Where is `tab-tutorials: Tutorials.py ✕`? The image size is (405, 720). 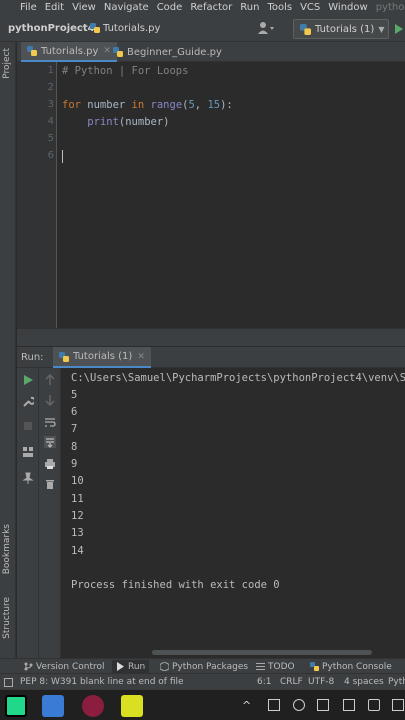
tab-tutorials: Tutorials.py ✕ is located at coordinates (69, 52).